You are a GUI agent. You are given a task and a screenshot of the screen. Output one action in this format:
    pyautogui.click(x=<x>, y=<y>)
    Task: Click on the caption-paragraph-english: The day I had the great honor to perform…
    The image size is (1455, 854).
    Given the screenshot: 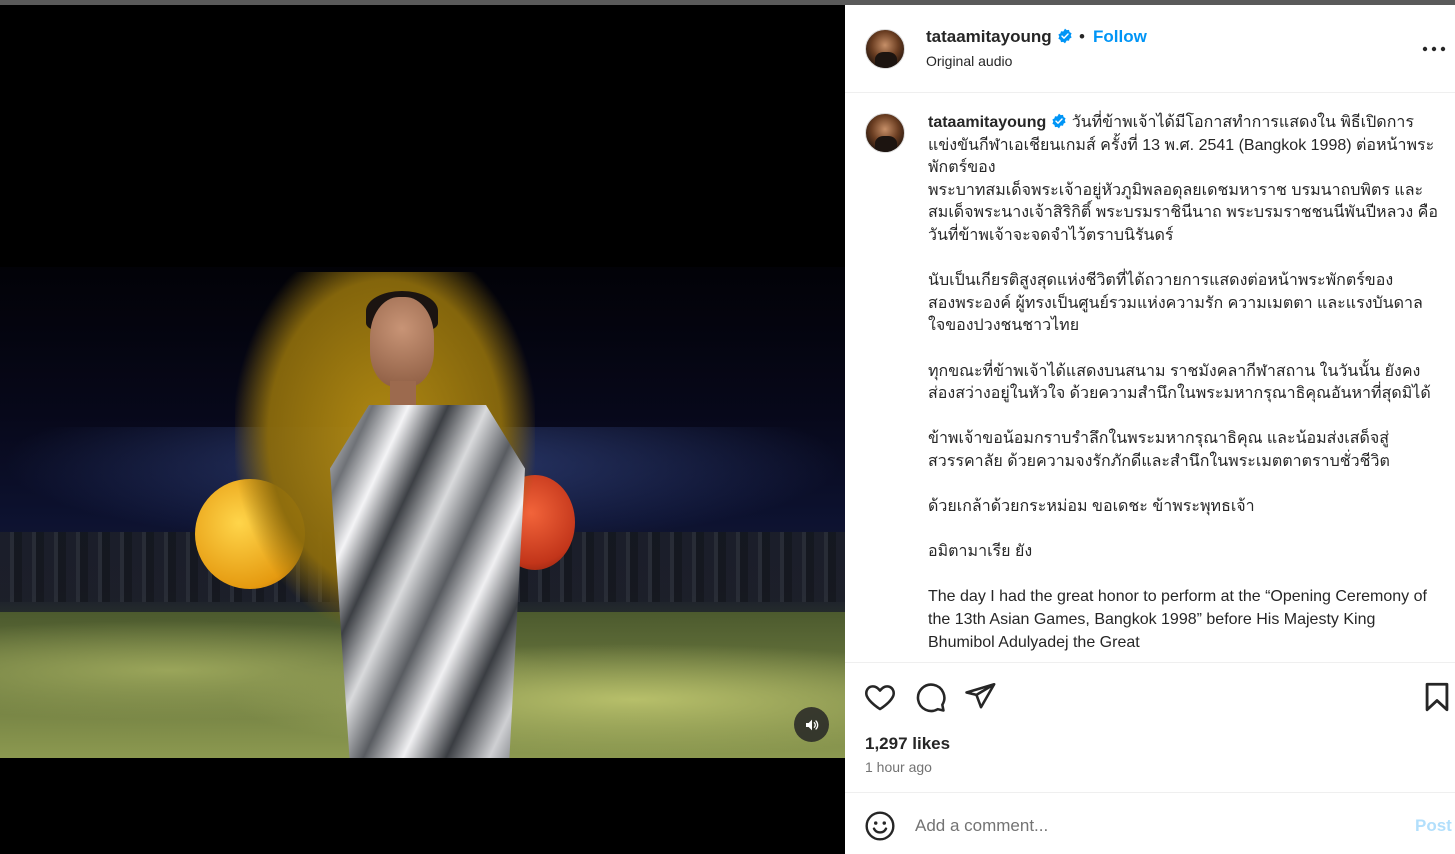 What is the action you would take?
    pyautogui.click(x=1177, y=619)
    